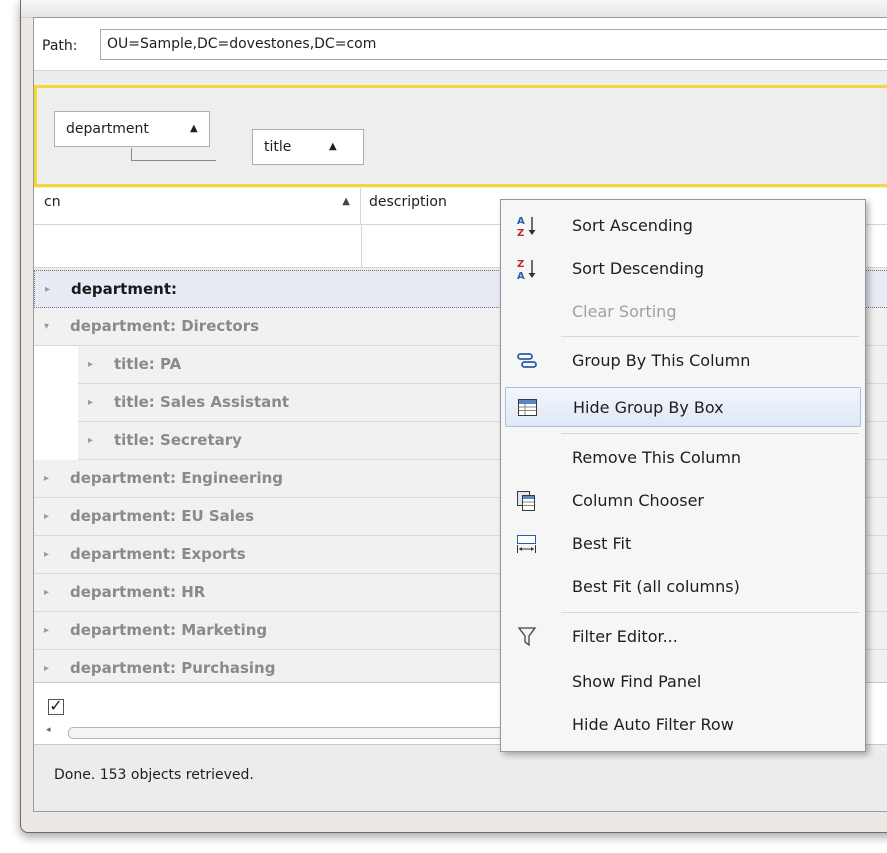  I want to click on menu-item-remove-column: Remove This Column, so click(683, 458).